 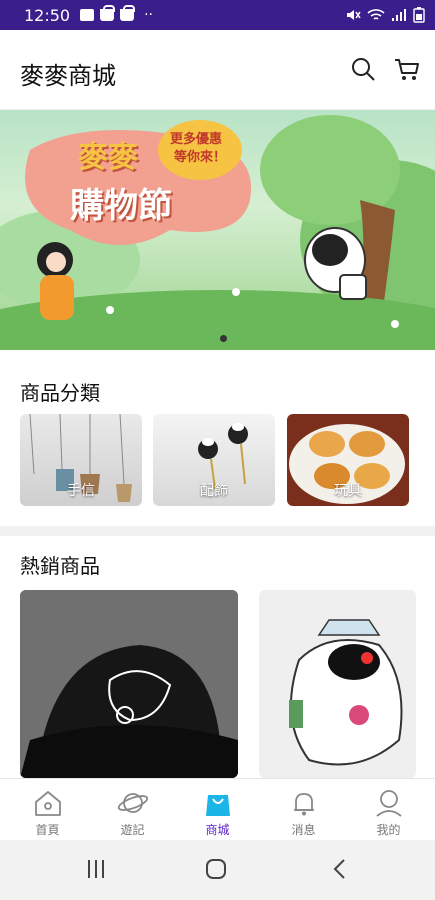 I want to click on profile-icon, so click(x=389, y=803).